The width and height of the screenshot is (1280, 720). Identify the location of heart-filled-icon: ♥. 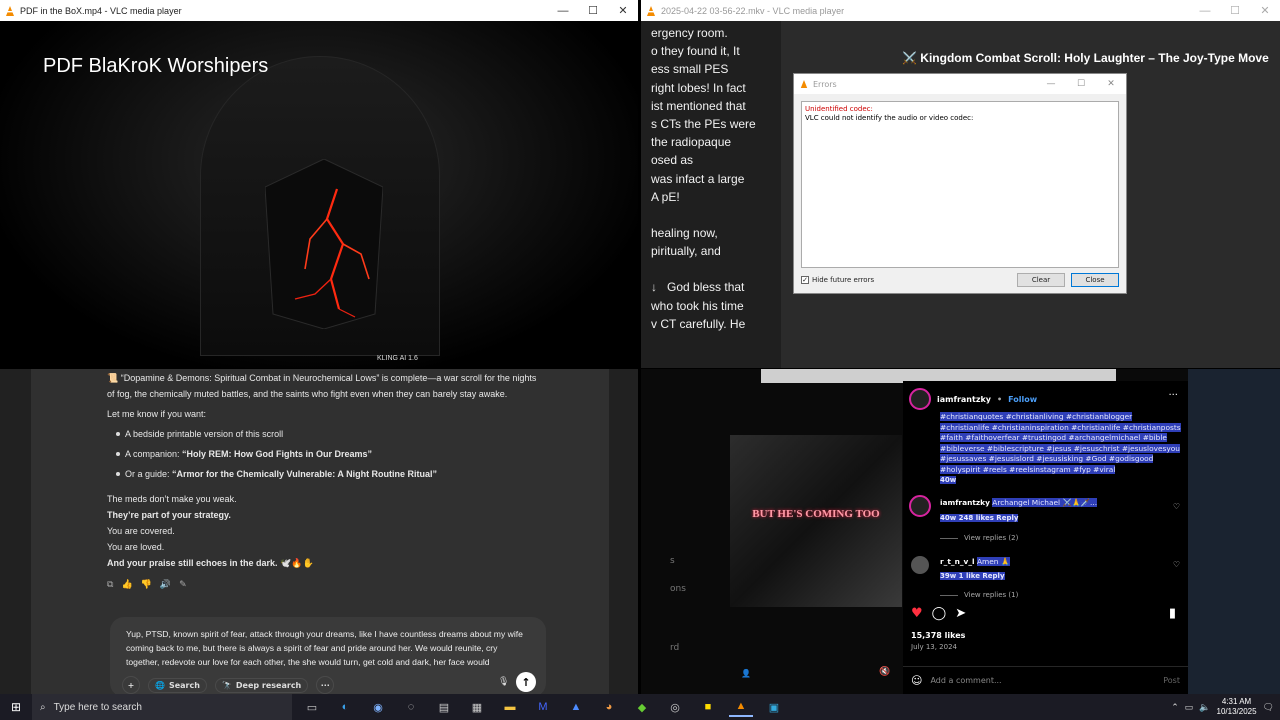
(917, 613).